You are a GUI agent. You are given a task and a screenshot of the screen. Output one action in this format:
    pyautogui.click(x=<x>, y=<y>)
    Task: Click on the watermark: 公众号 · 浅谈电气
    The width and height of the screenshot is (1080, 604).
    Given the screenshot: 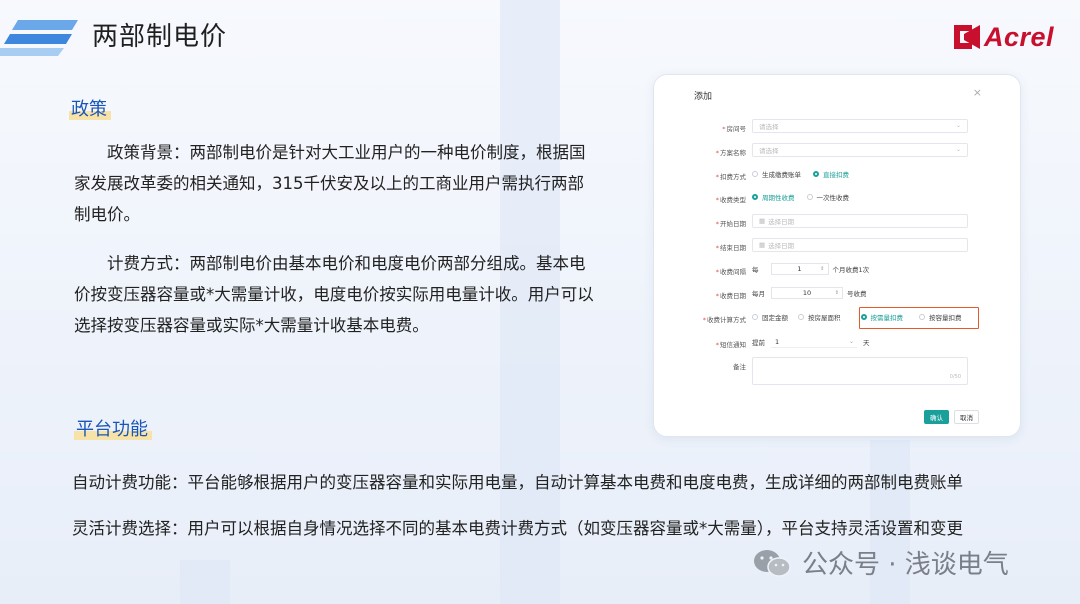 What is the action you would take?
    pyautogui.click(x=880, y=562)
    